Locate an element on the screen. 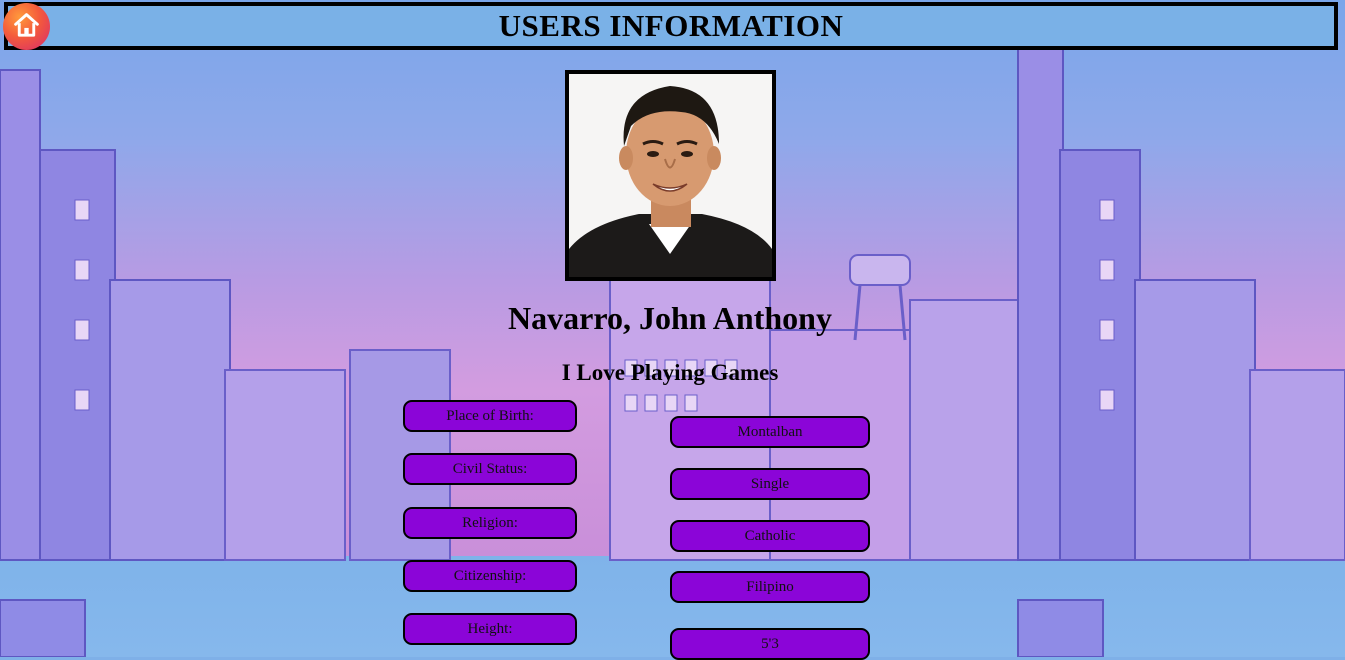 Image resolution: width=1345 pixels, height=660 pixels. value-civil-status: Single is located at coordinates (770, 484).